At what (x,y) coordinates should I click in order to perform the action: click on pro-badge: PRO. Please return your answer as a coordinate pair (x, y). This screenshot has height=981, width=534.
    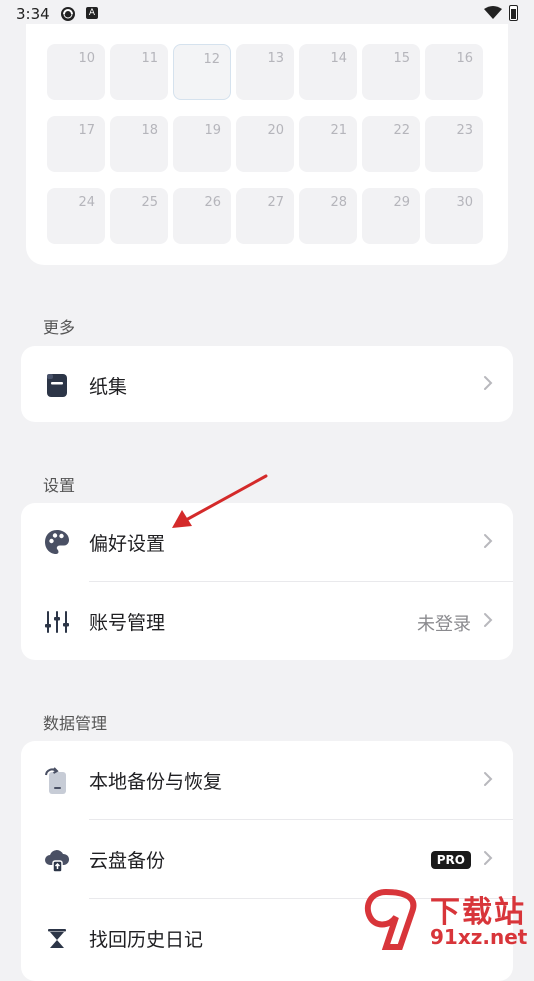
    Looking at the image, I should click on (450, 860).